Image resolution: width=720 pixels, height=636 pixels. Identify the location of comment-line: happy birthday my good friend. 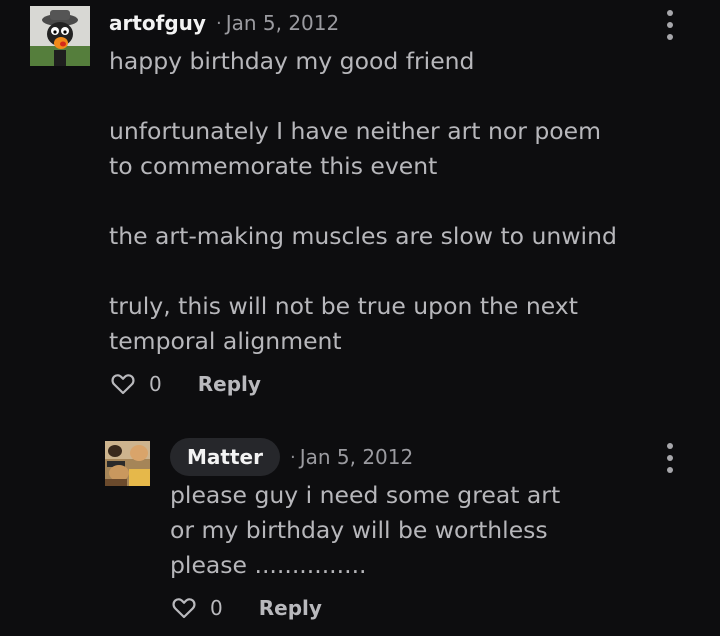
(292, 61).